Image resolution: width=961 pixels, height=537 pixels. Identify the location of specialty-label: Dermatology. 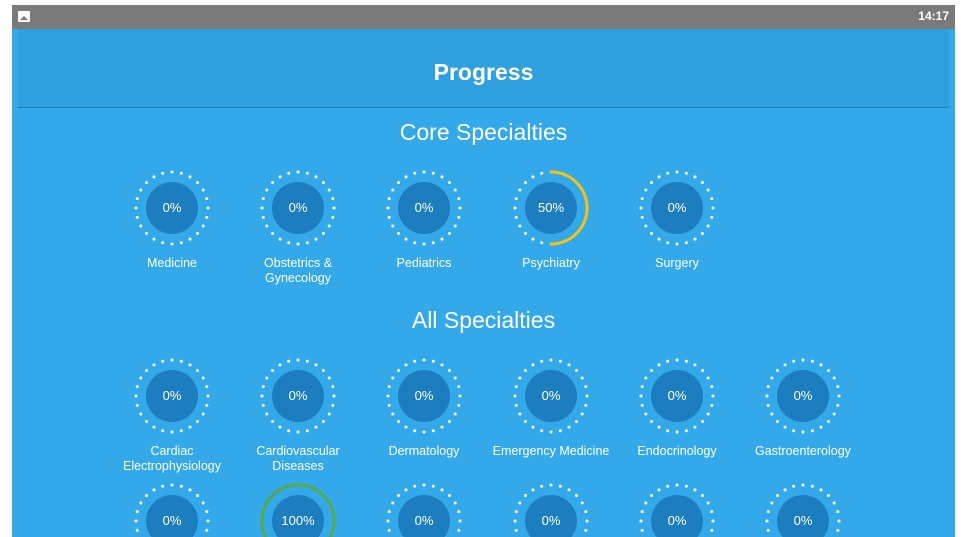
(424, 451).